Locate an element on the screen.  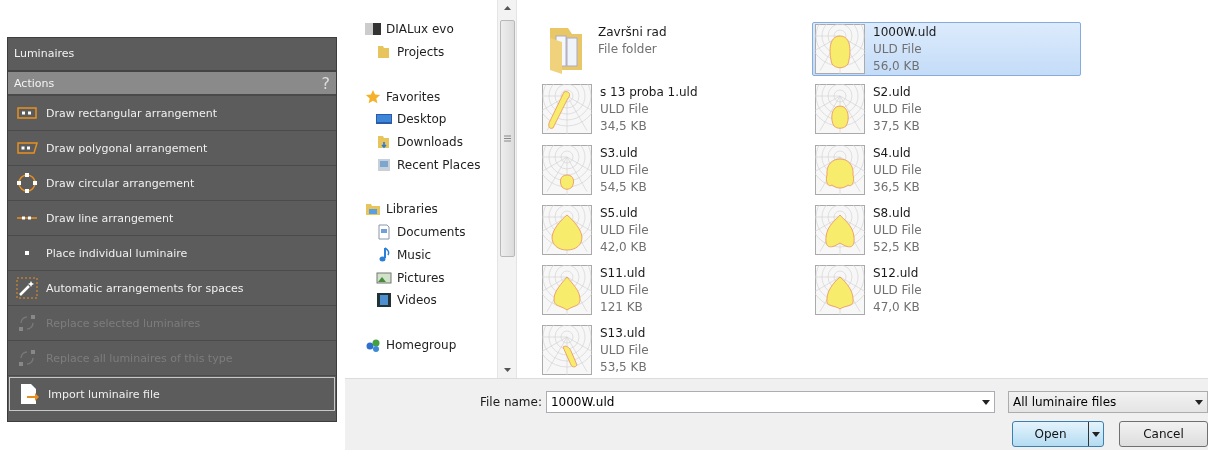
file-item: S5.uld ULD File 42,0 KB is located at coordinates (673, 229).